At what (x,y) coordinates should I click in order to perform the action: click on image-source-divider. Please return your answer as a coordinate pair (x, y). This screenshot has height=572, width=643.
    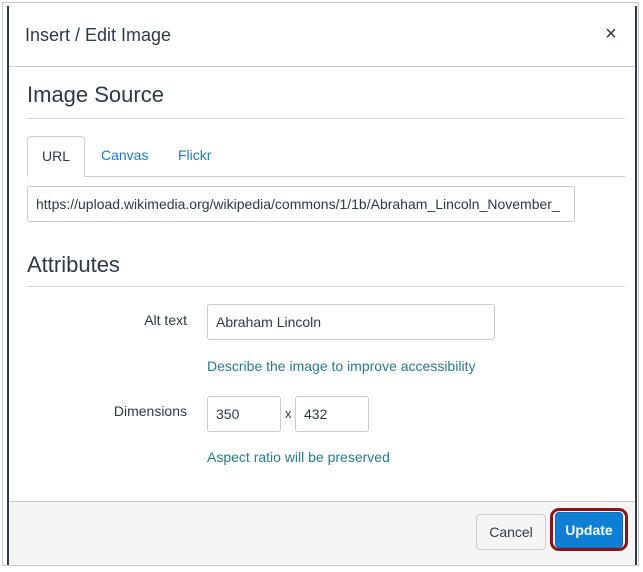
    Looking at the image, I should click on (326, 118).